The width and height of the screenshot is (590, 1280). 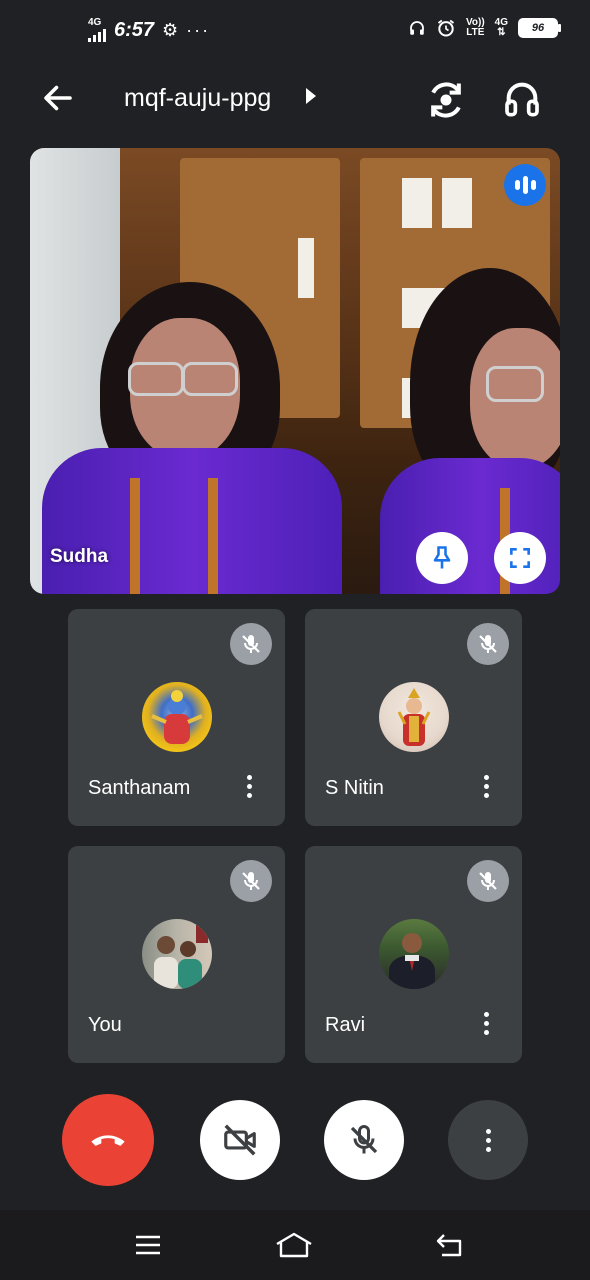 I want to click on fullscreen-button, so click(x=520, y=558).